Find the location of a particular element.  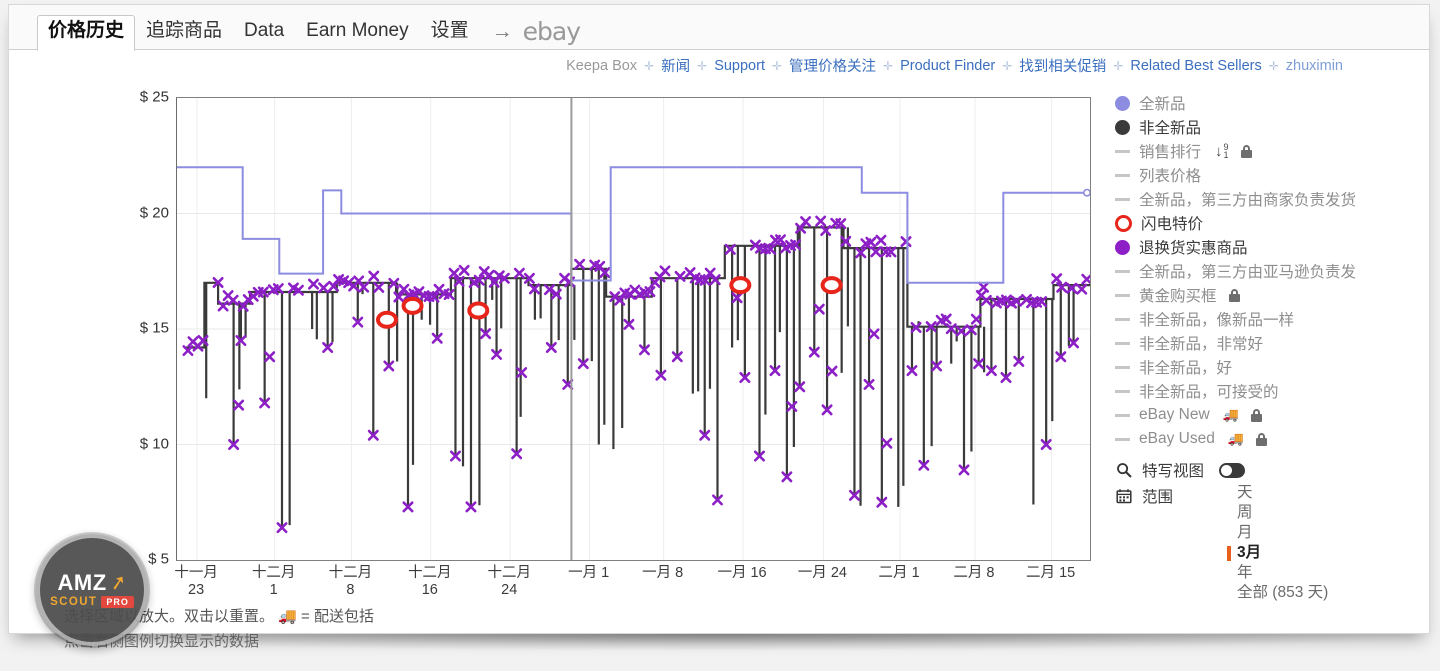

ebay-link-group: → ebay is located at coordinates (536, 34).